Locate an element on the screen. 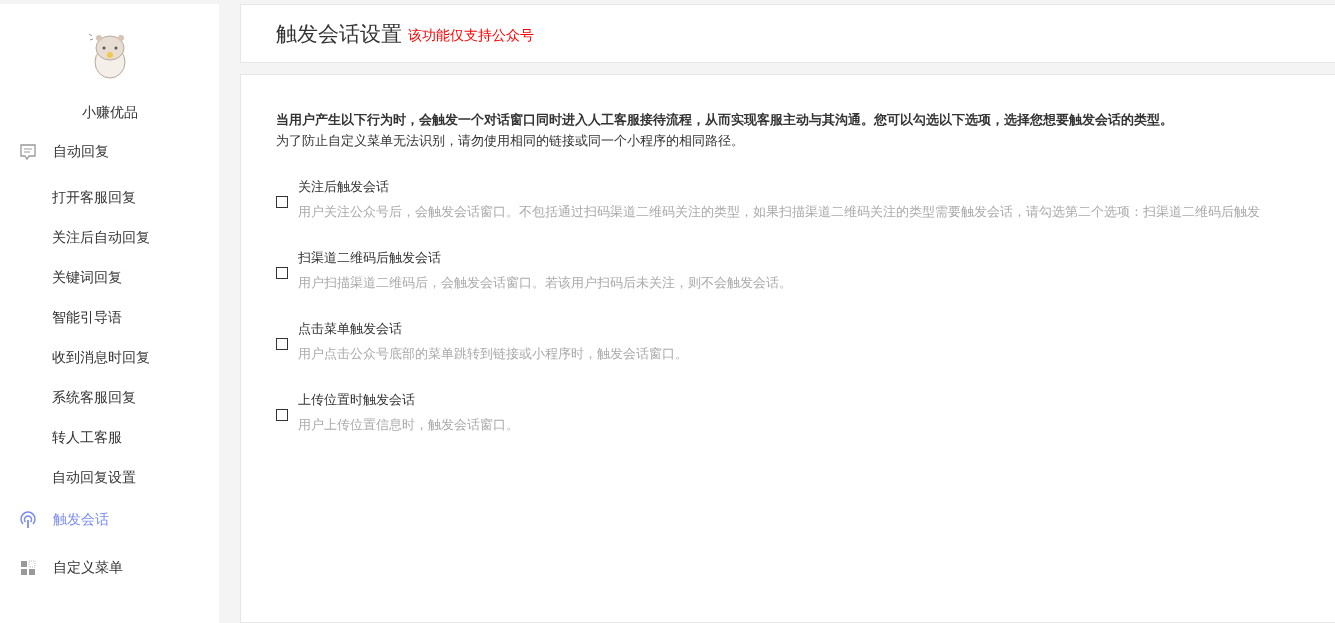 This screenshot has height=623, width=1335. option-label: 扫渠道二维码后触发会话 is located at coordinates (370, 258).